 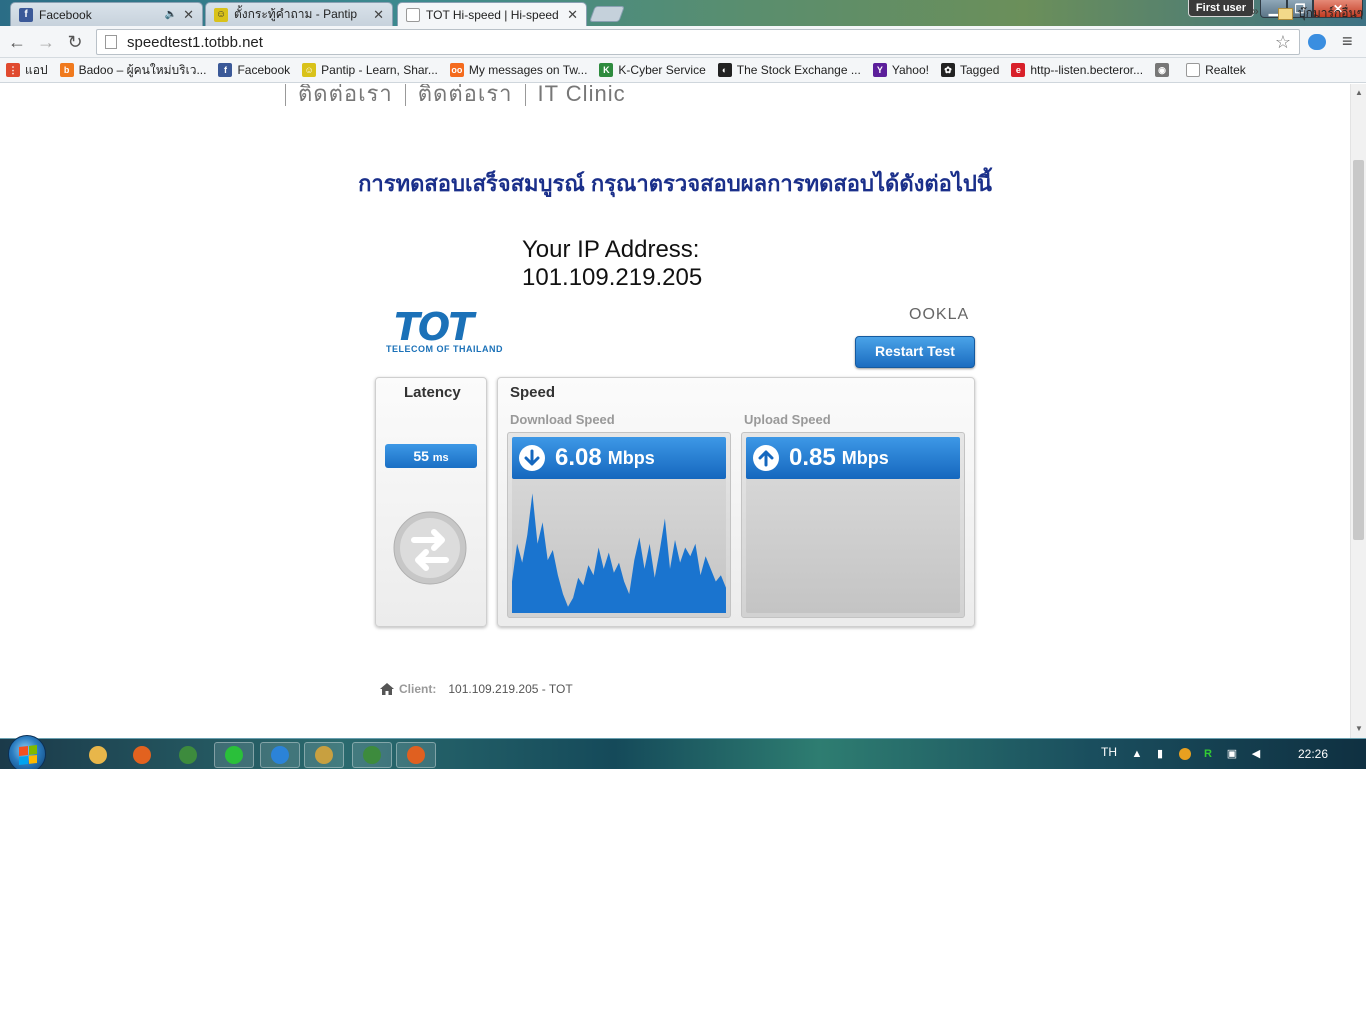 I want to click on url-text: speedtest1.totbb.net, so click(x=701, y=42).